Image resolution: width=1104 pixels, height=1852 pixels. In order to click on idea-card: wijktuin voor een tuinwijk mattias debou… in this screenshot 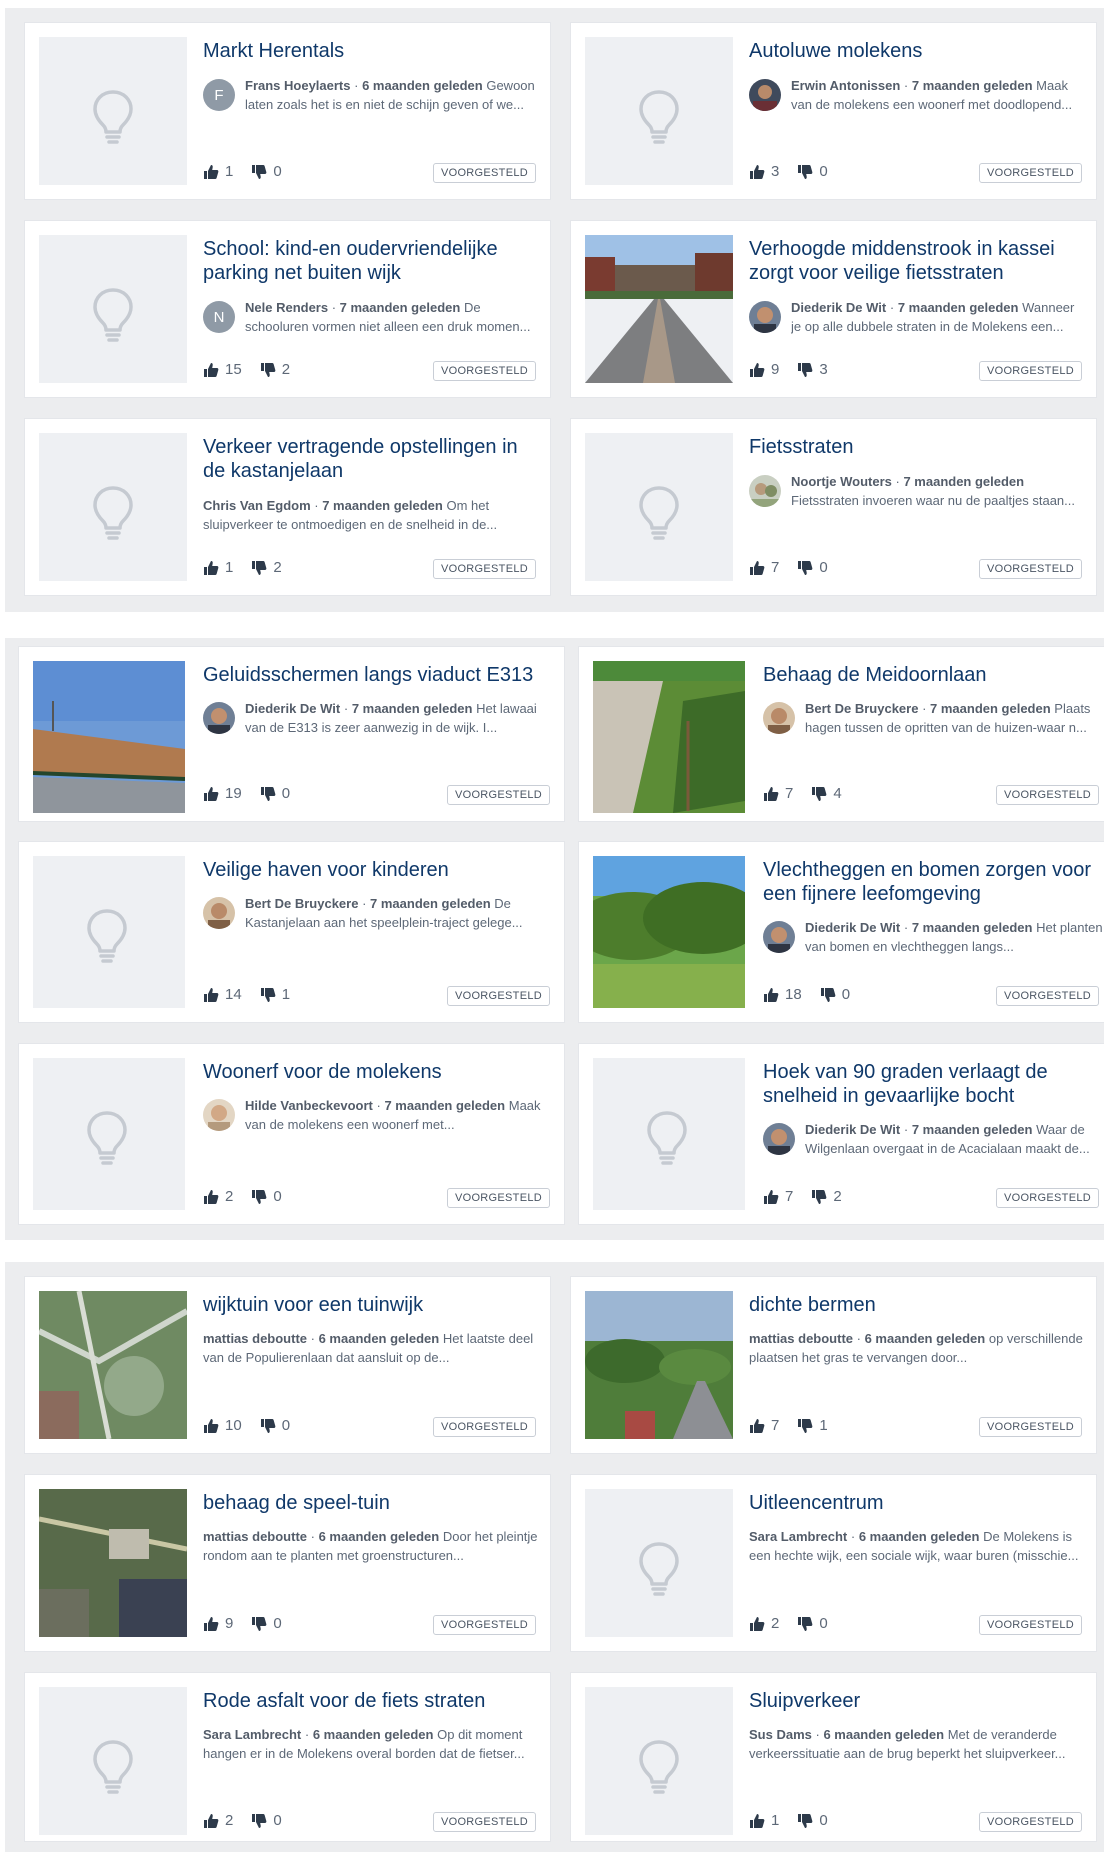, I will do `click(287, 1365)`.